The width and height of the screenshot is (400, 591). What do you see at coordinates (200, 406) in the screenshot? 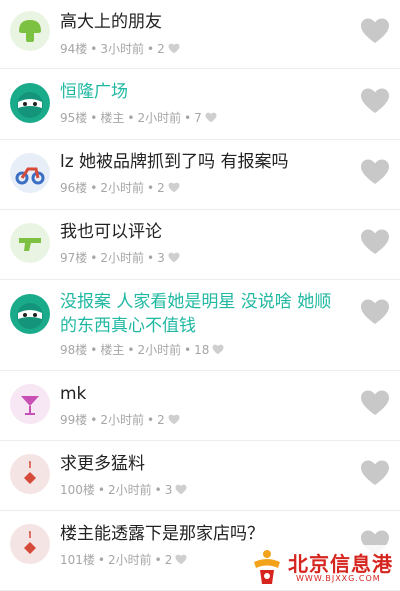
I see `comment-row: mk 99楼 • 2小时前 • 2` at bounding box center [200, 406].